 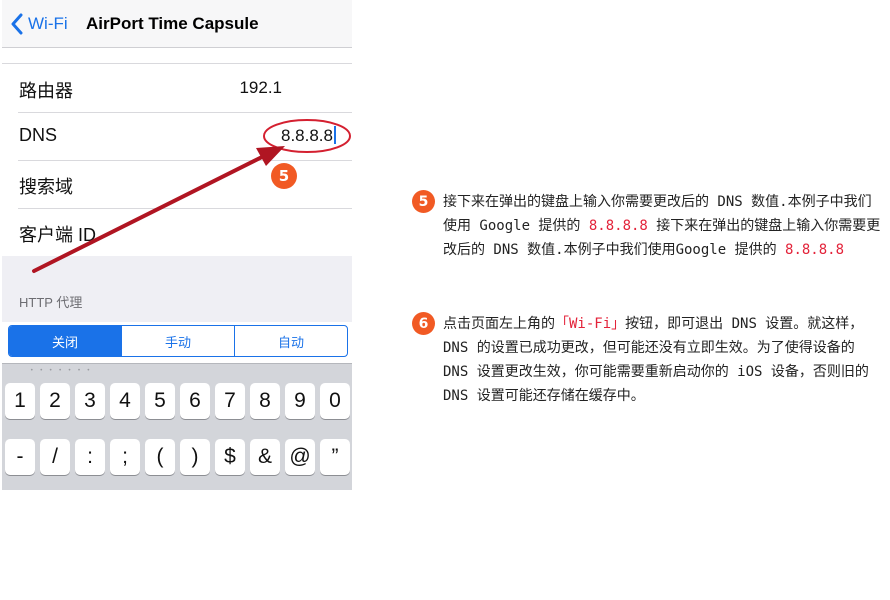 I want to click on key-open-paren: (, so click(x=160, y=457).